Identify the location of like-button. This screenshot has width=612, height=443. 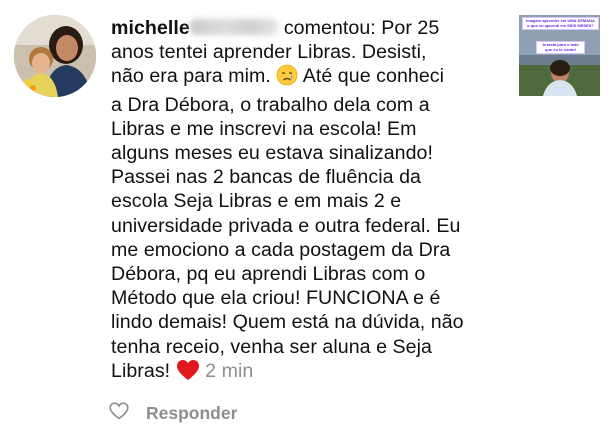
(119, 413).